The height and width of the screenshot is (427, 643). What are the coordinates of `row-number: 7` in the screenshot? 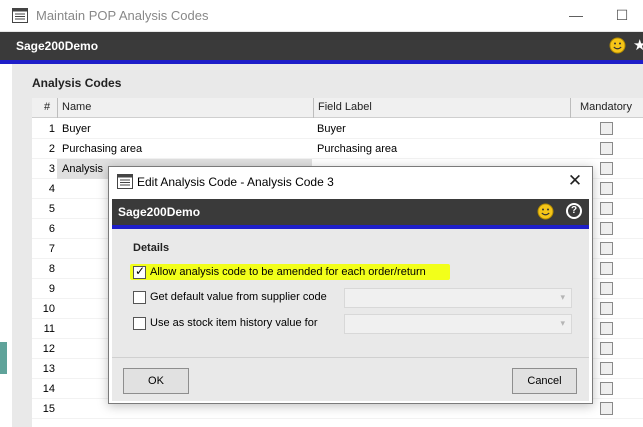 It's located at (51, 249).